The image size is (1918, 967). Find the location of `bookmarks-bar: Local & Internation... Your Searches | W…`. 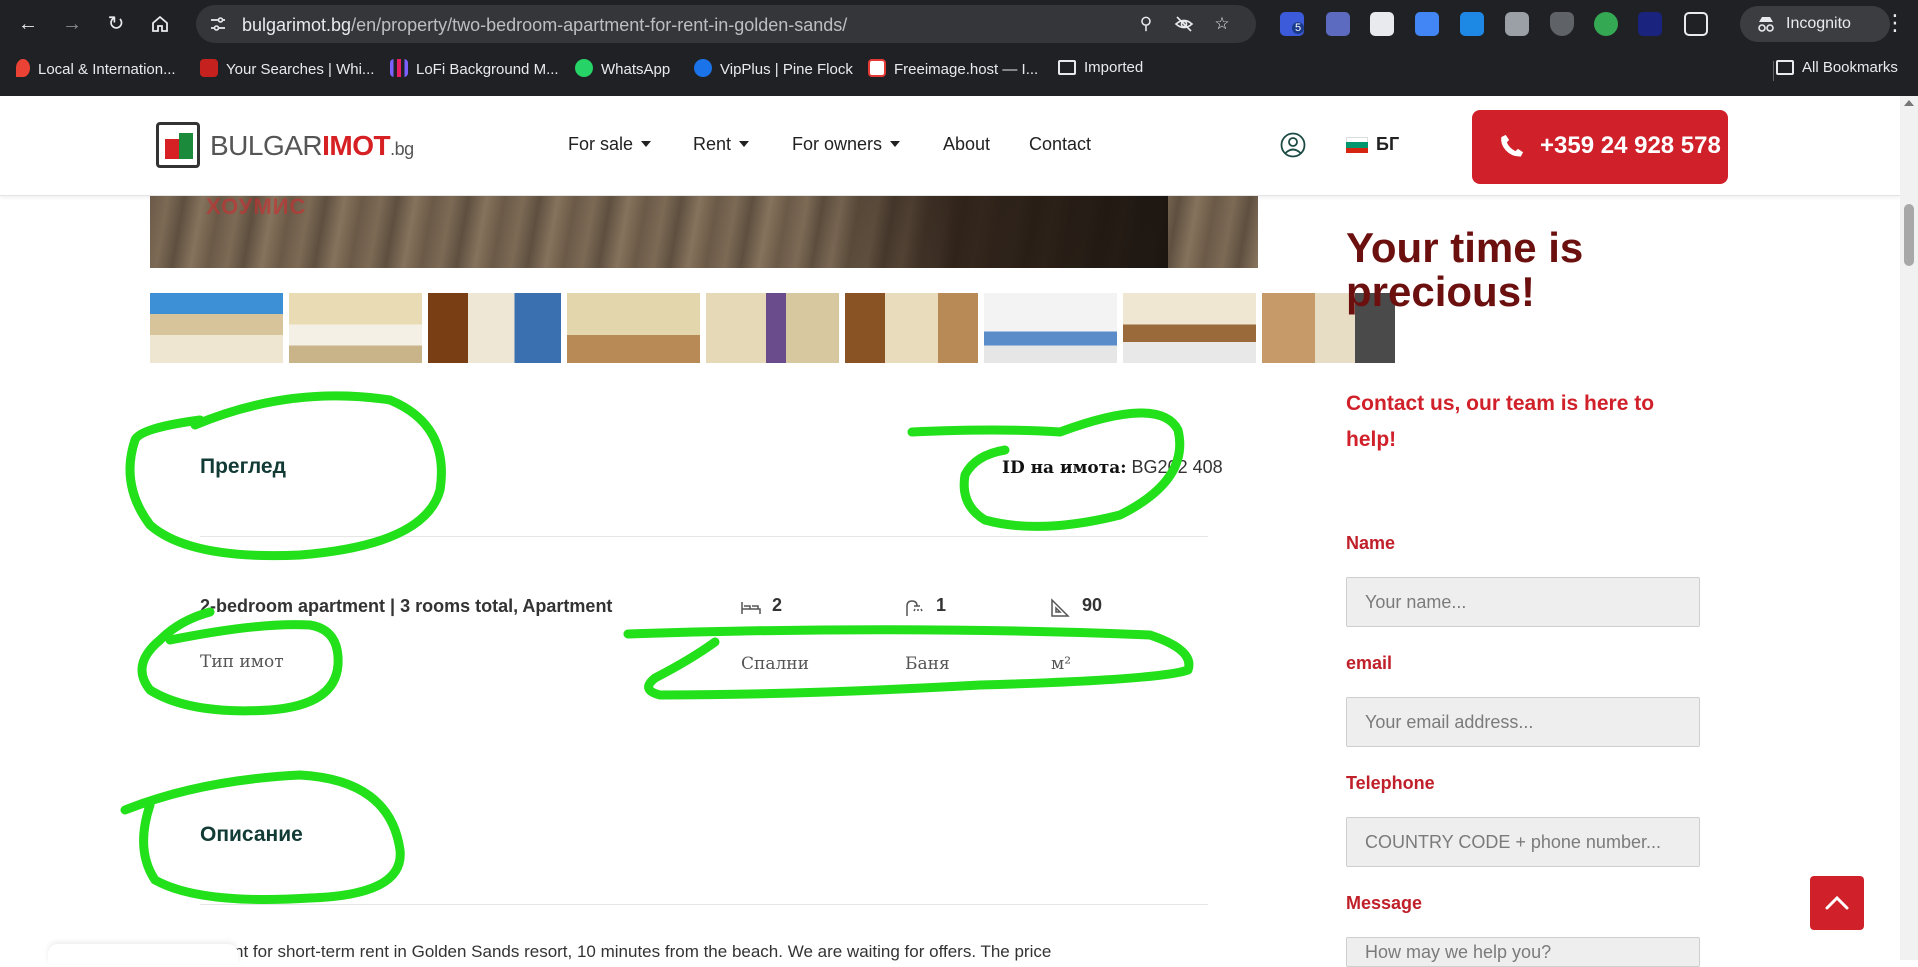

bookmarks-bar: Local & Internation... Your Searches | W… is located at coordinates (959, 70).